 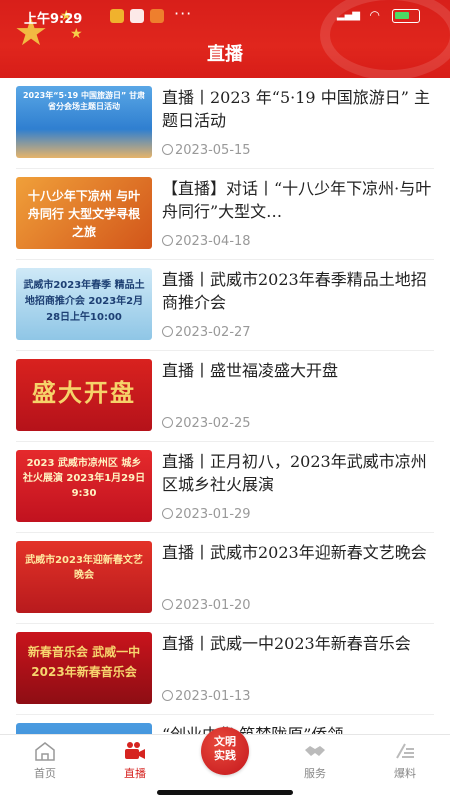 I want to click on home-icon, so click(x=45, y=751).